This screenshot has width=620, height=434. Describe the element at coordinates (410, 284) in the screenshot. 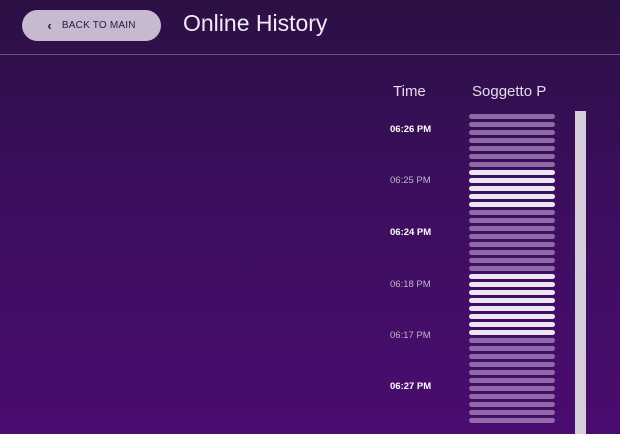

I see `time-label: 06:18 PM` at that location.